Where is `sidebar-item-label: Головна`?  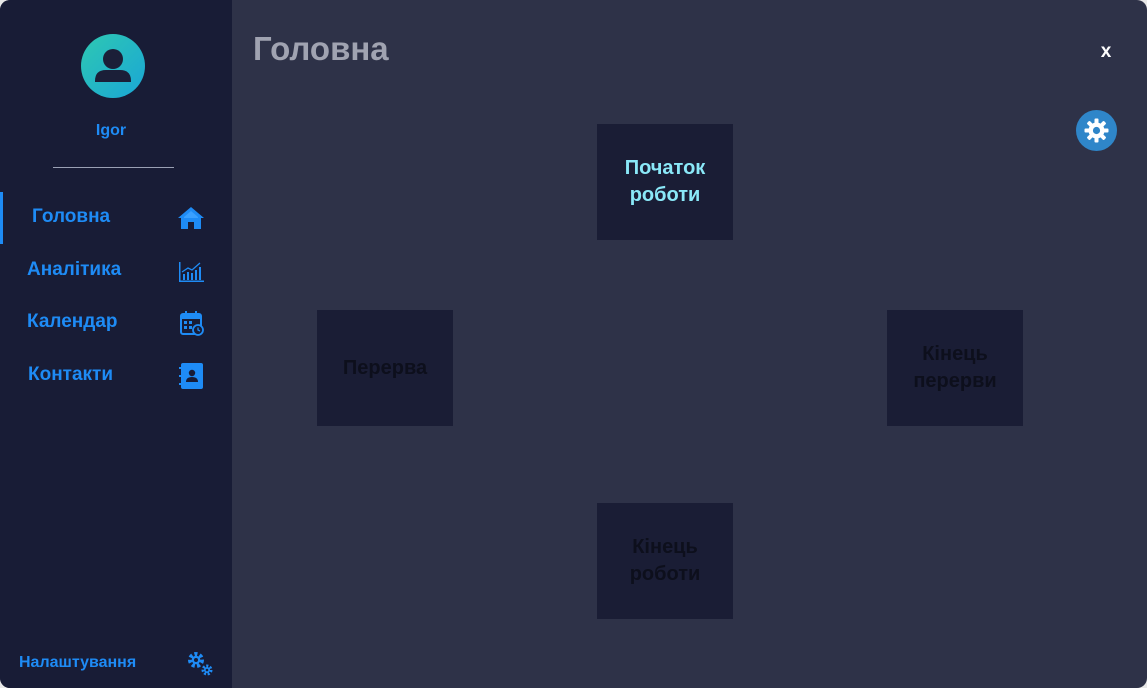
sidebar-item-label: Головна is located at coordinates (71, 216).